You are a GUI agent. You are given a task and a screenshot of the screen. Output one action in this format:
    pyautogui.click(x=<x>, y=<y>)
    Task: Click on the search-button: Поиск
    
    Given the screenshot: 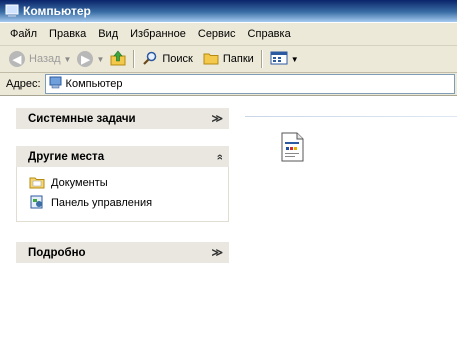 What is the action you would take?
    pyautogui.click(x=167, y=59)
    